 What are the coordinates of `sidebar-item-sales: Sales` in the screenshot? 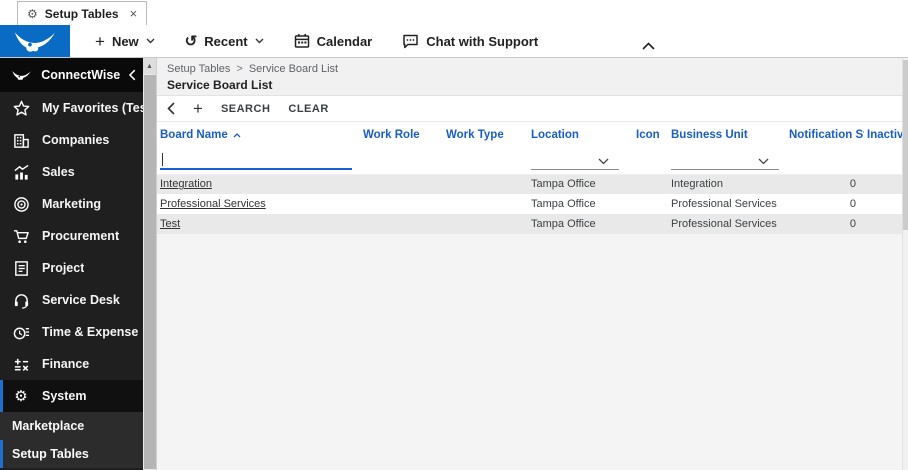 It's located at (71, 172).